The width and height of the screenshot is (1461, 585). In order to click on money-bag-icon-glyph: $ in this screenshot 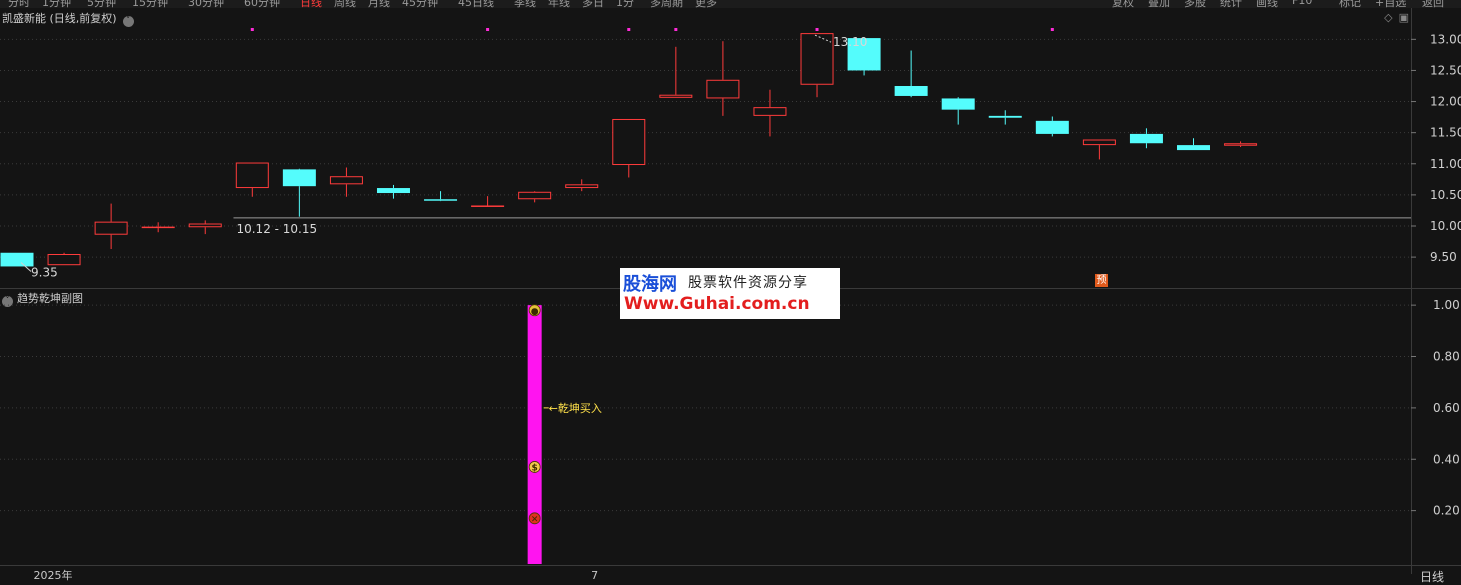, I will do `click(535, 468)`.